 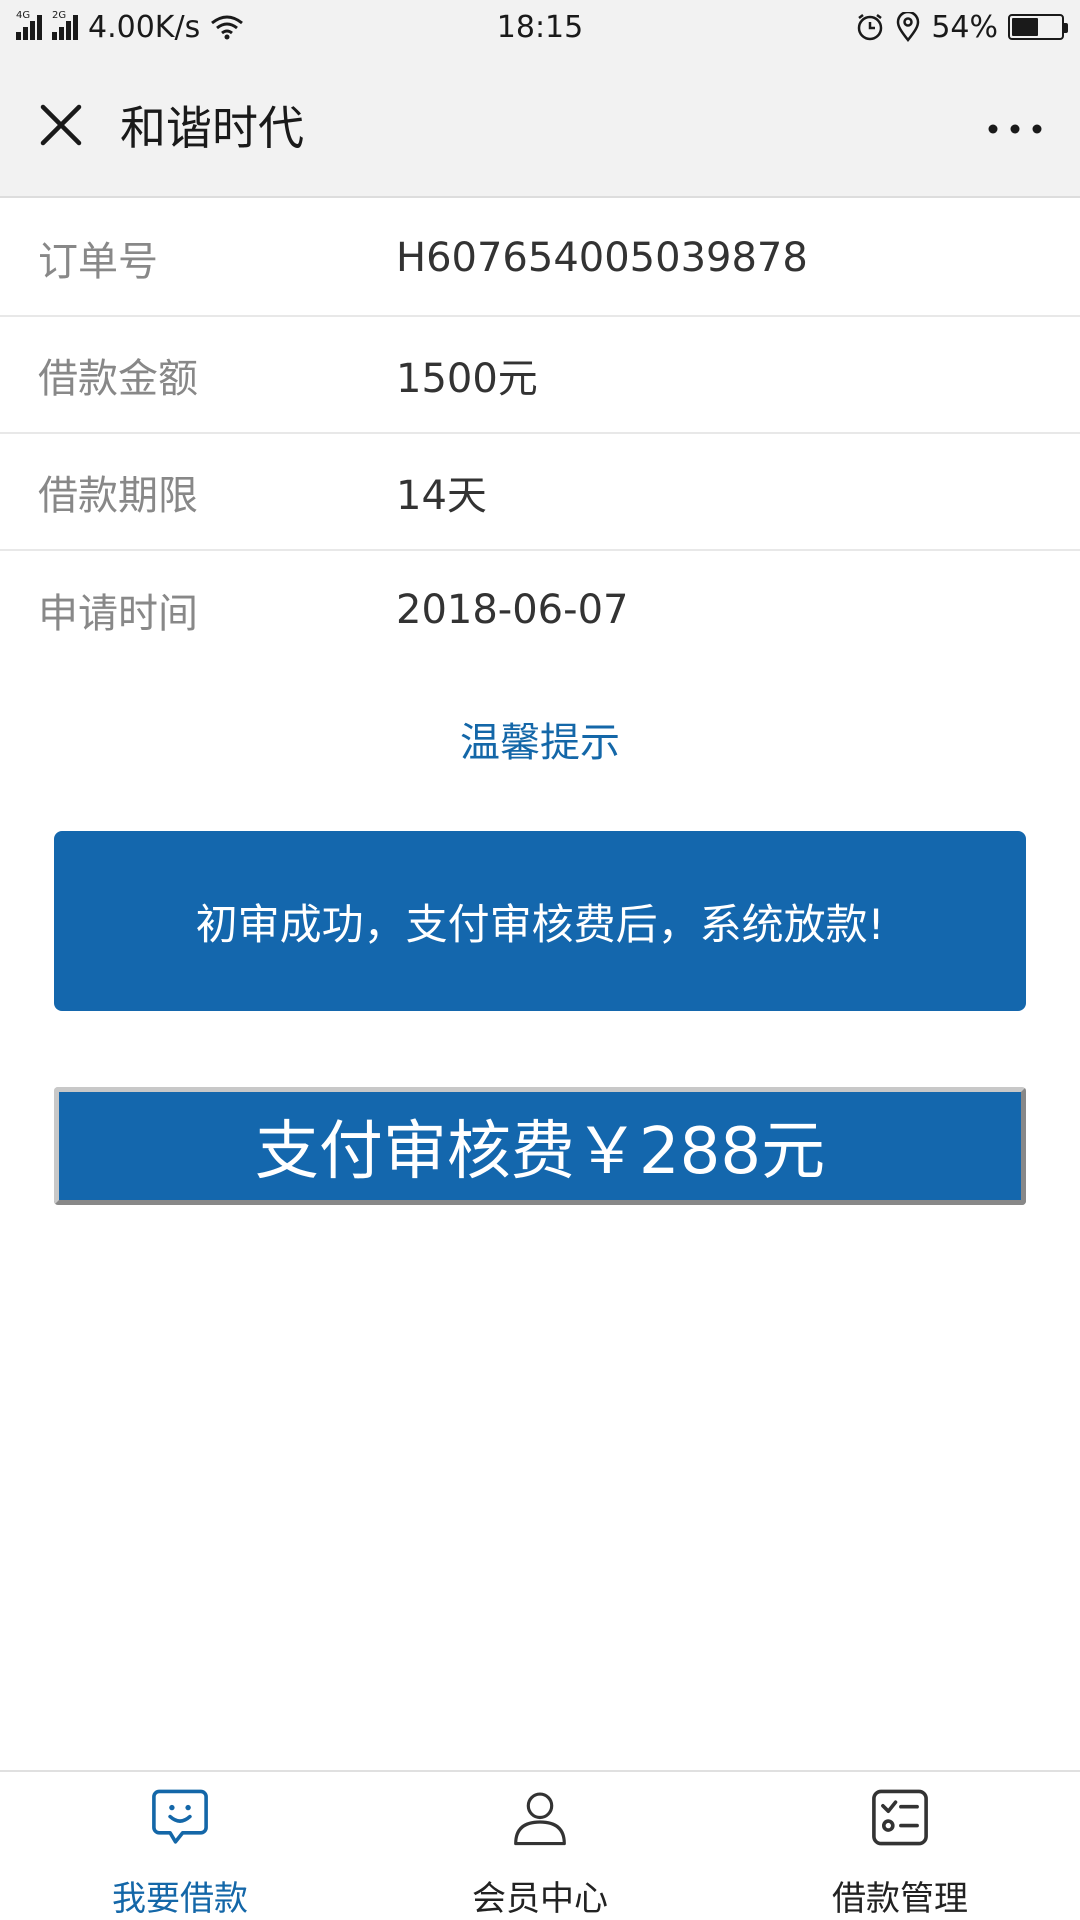 I want to click on location-icon, so click(x=908, y=27).